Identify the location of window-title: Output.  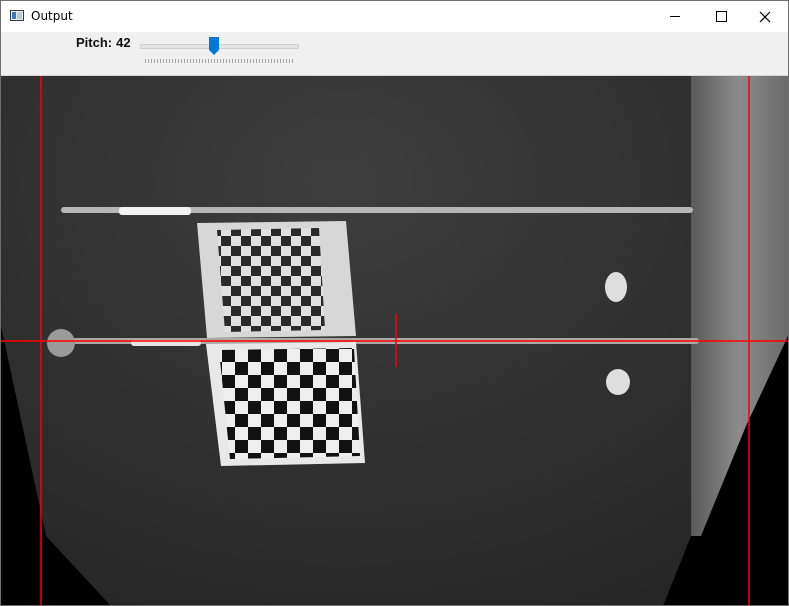
(52, 16).